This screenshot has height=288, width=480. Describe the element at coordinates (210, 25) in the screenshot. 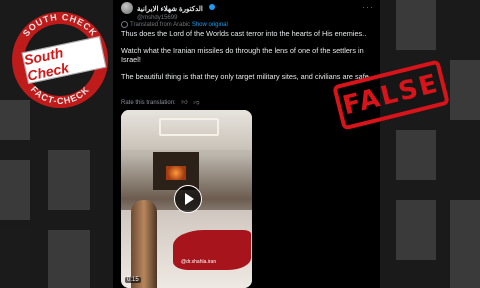

I see `show-original-link: Show original` at that location.